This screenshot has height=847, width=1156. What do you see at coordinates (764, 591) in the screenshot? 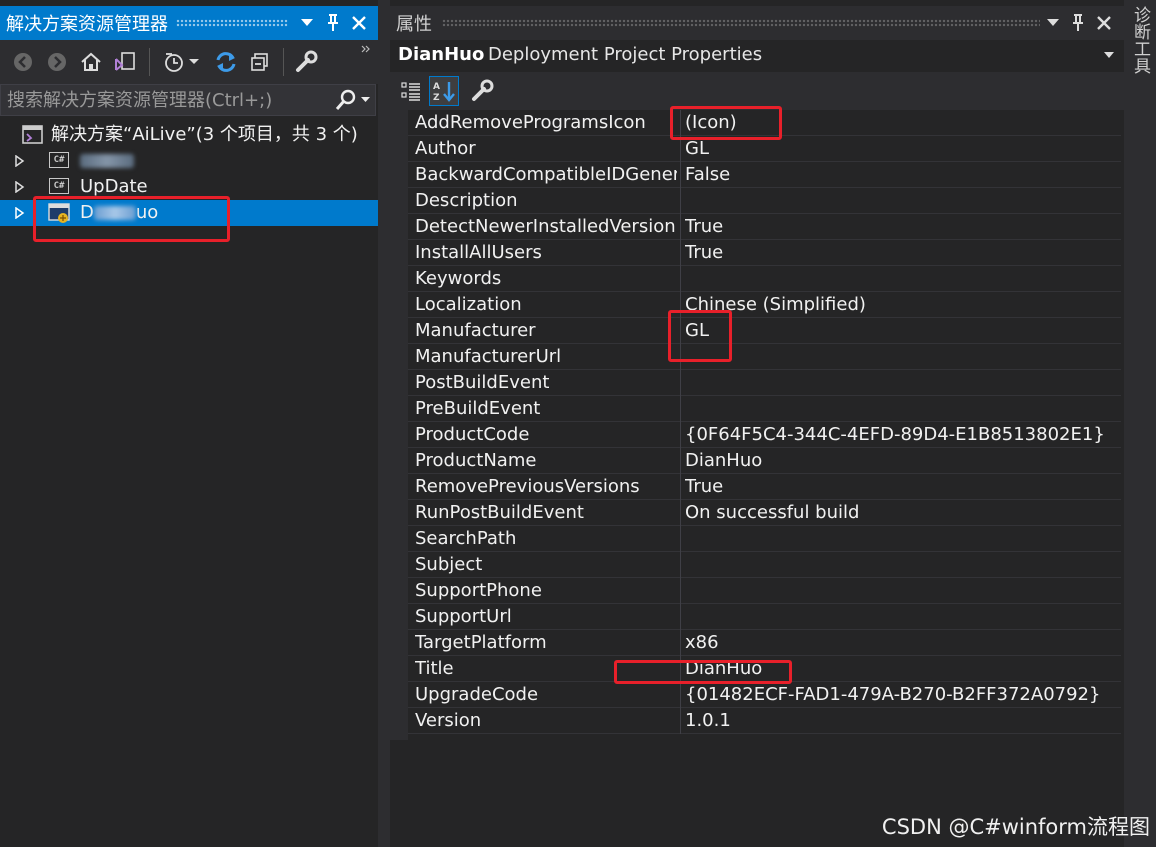
I see `property-row: SupportPhone` at bounding box center [764, 591].